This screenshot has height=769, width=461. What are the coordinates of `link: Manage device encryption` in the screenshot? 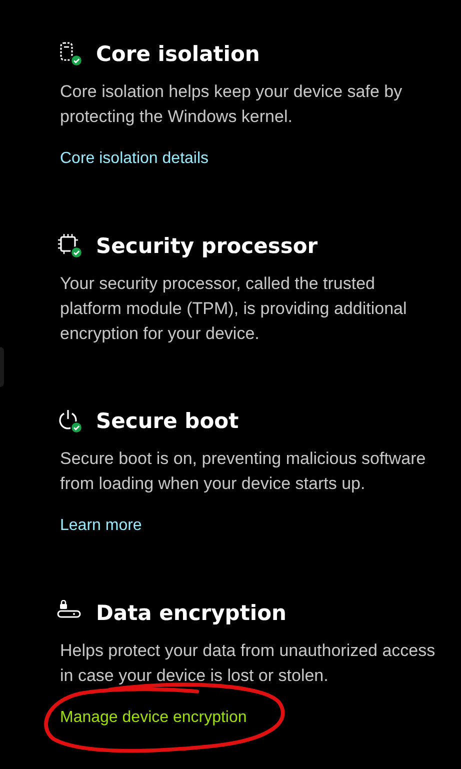 It's located at (153, 717).